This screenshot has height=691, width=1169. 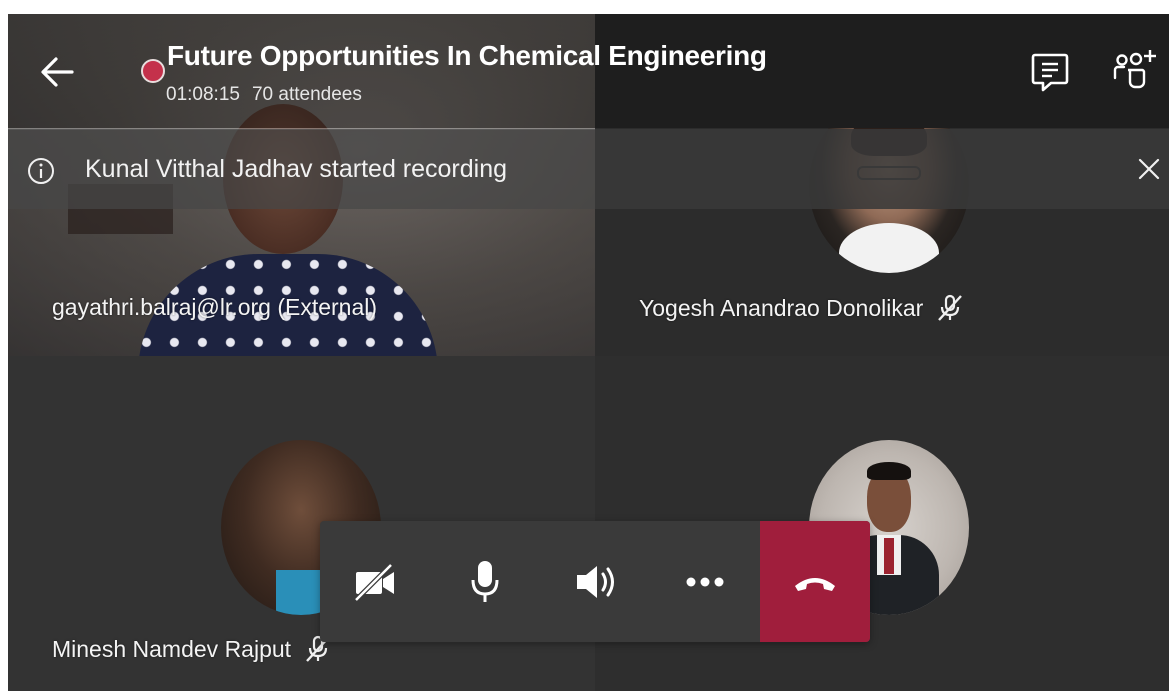 I want to click on microphone-icon, so click(x=485, y=581).